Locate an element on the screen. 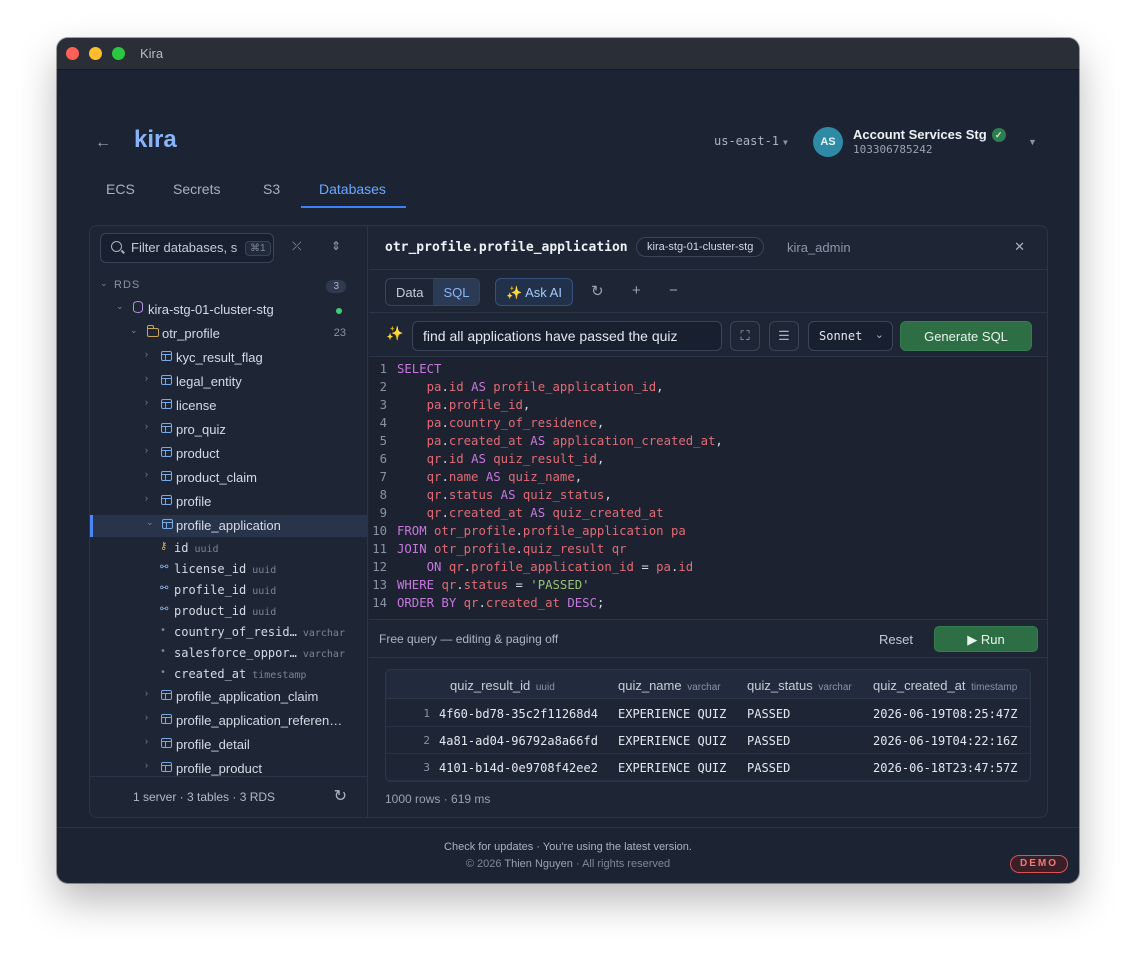  table-label: kyc_result_flag is located at coordinates (219, 357).